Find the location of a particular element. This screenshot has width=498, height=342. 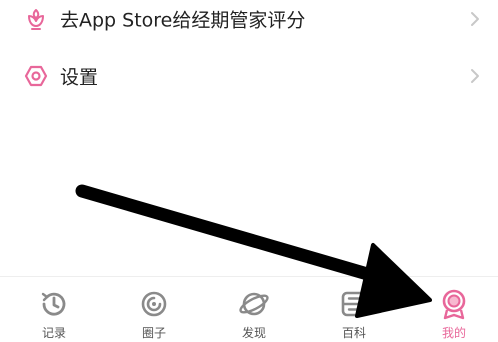

tab-circle: 圈子 is located at coordinates (154, 309).